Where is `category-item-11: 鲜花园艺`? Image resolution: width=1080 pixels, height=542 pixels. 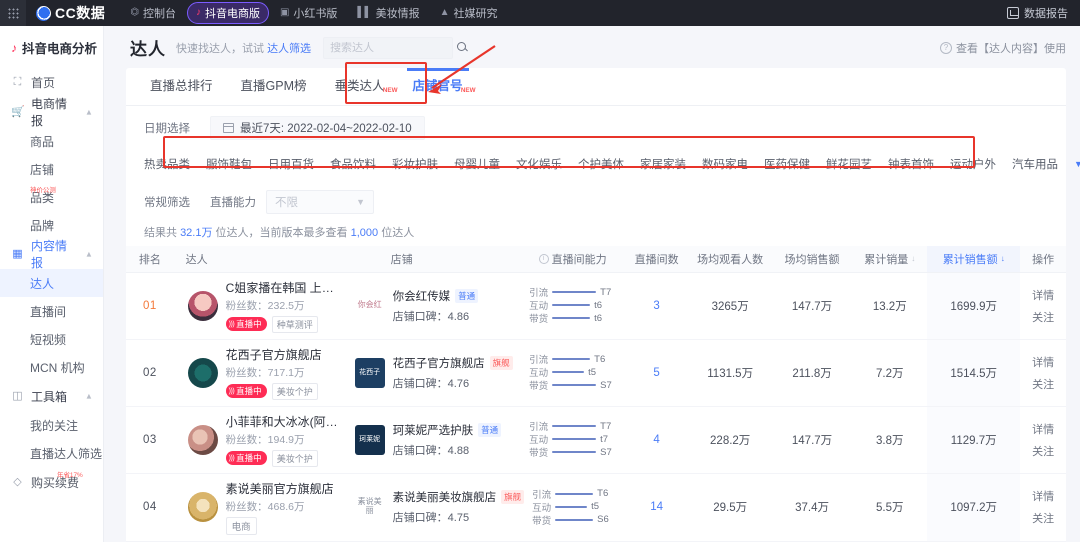 category-item-11: 鲜花园艺 is located at coordinates (849, 164).